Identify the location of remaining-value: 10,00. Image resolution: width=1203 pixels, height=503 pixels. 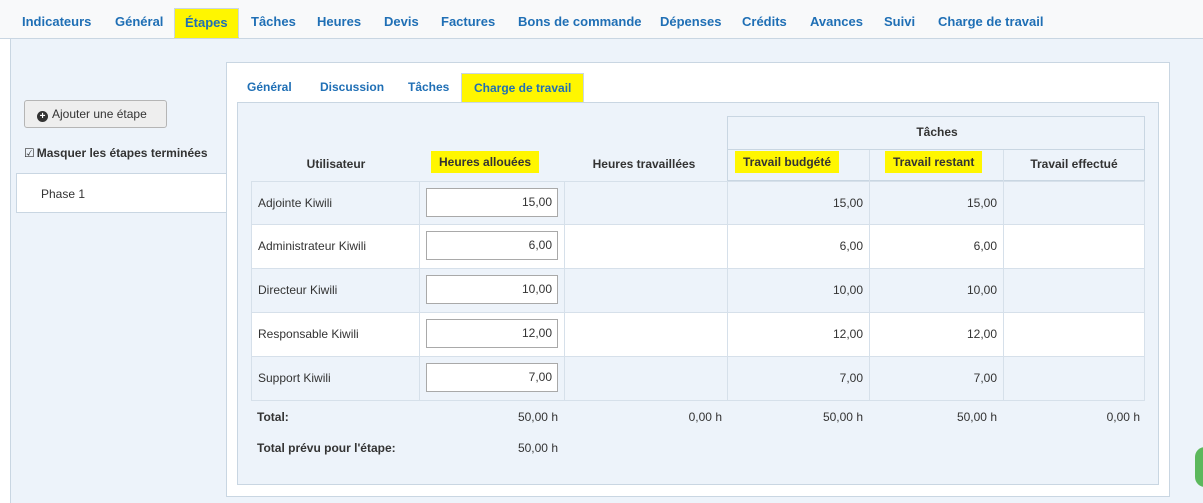
(981, 290).